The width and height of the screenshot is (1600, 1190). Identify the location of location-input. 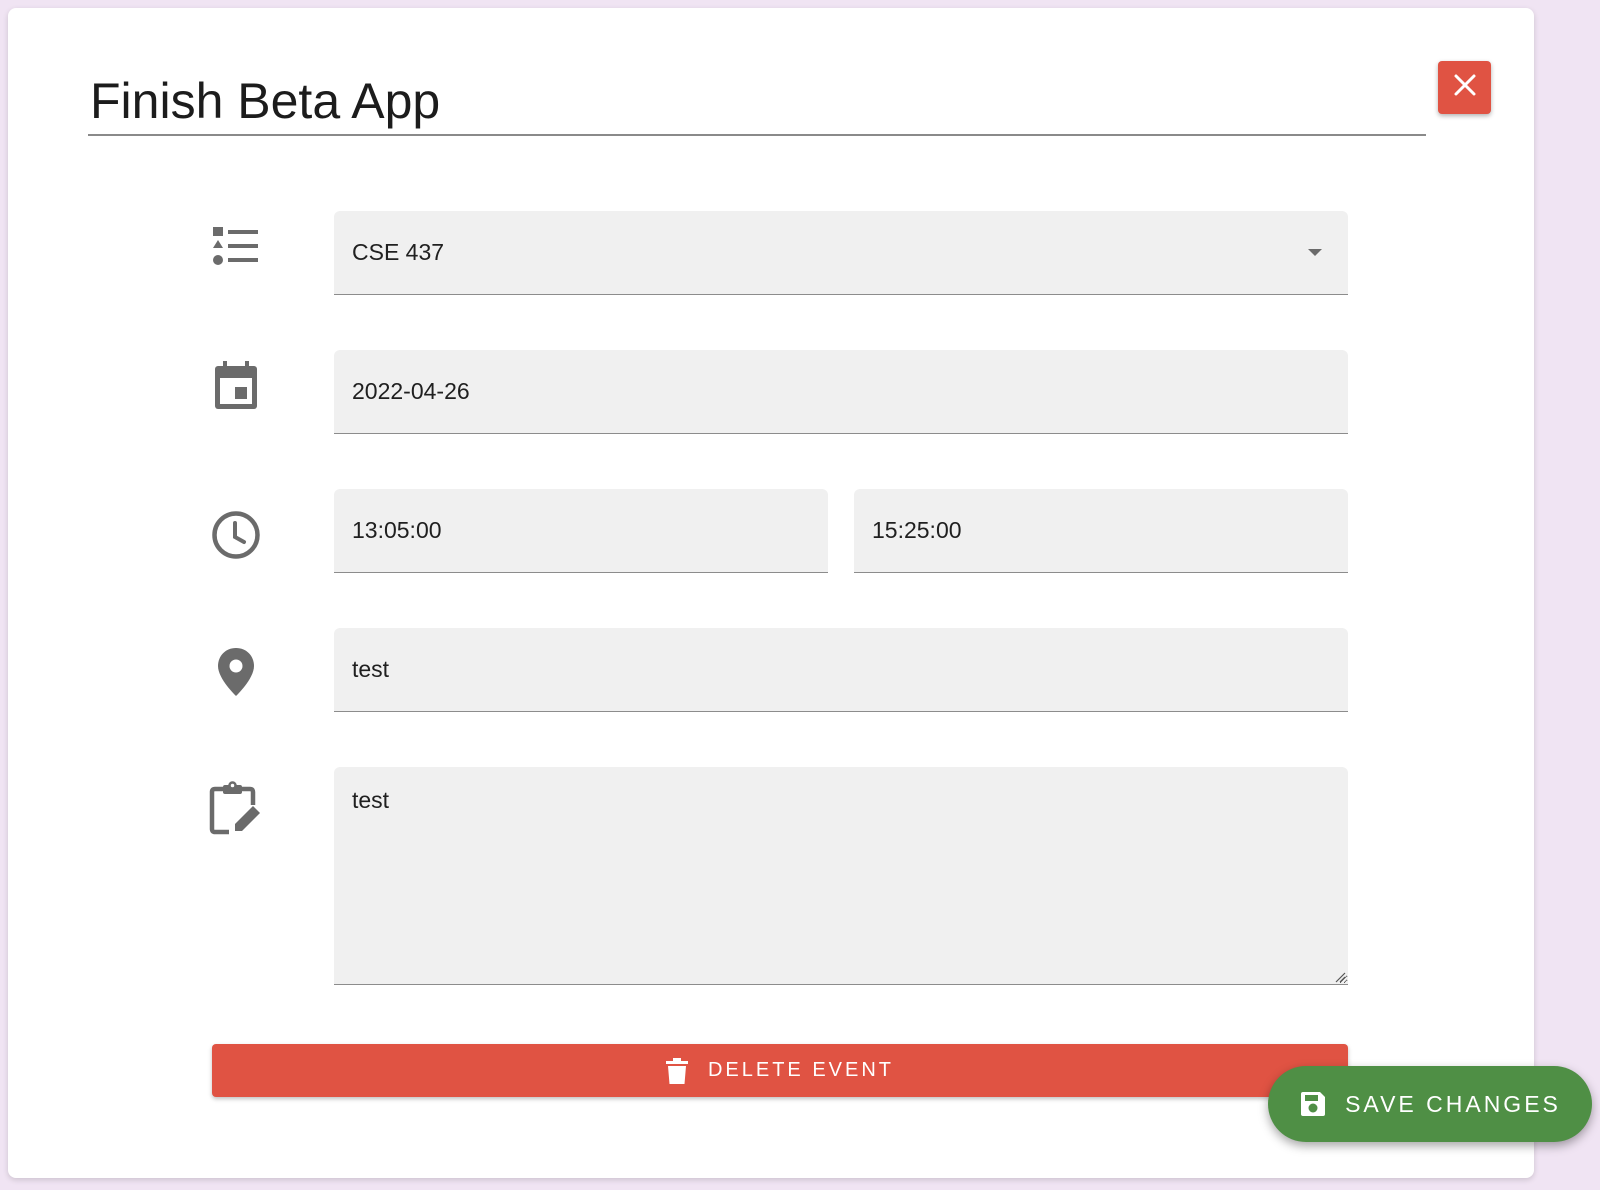
(841, 669).